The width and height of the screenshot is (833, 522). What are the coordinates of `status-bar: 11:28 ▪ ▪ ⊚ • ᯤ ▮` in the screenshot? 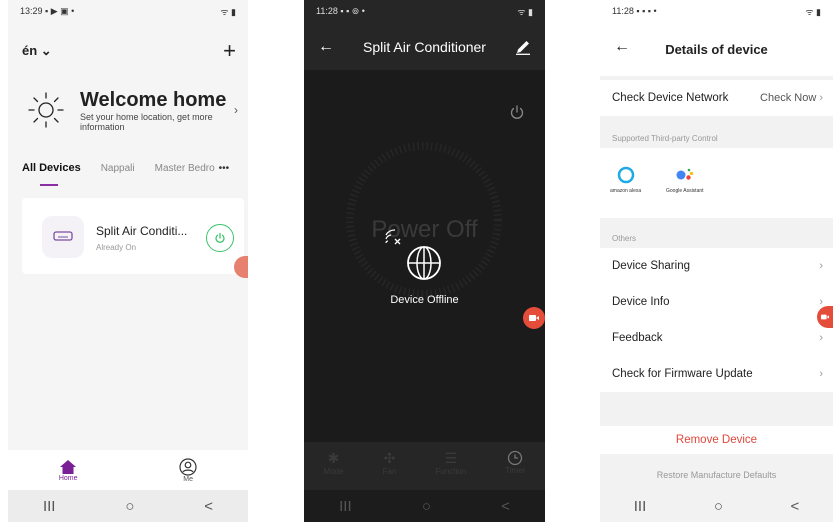 It's located at (424, 11).